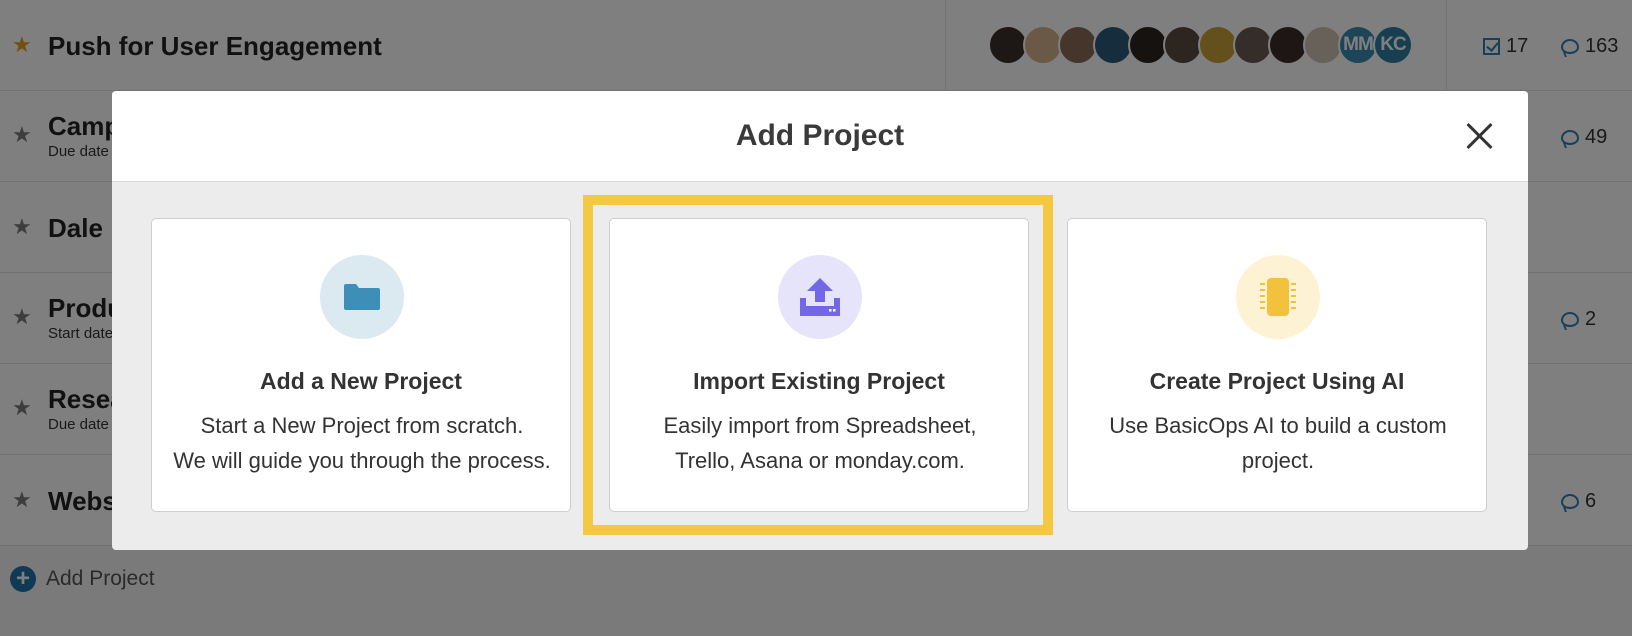 The image size is (1632, 636). I want to click on chip-icon, so click(1278, 297).